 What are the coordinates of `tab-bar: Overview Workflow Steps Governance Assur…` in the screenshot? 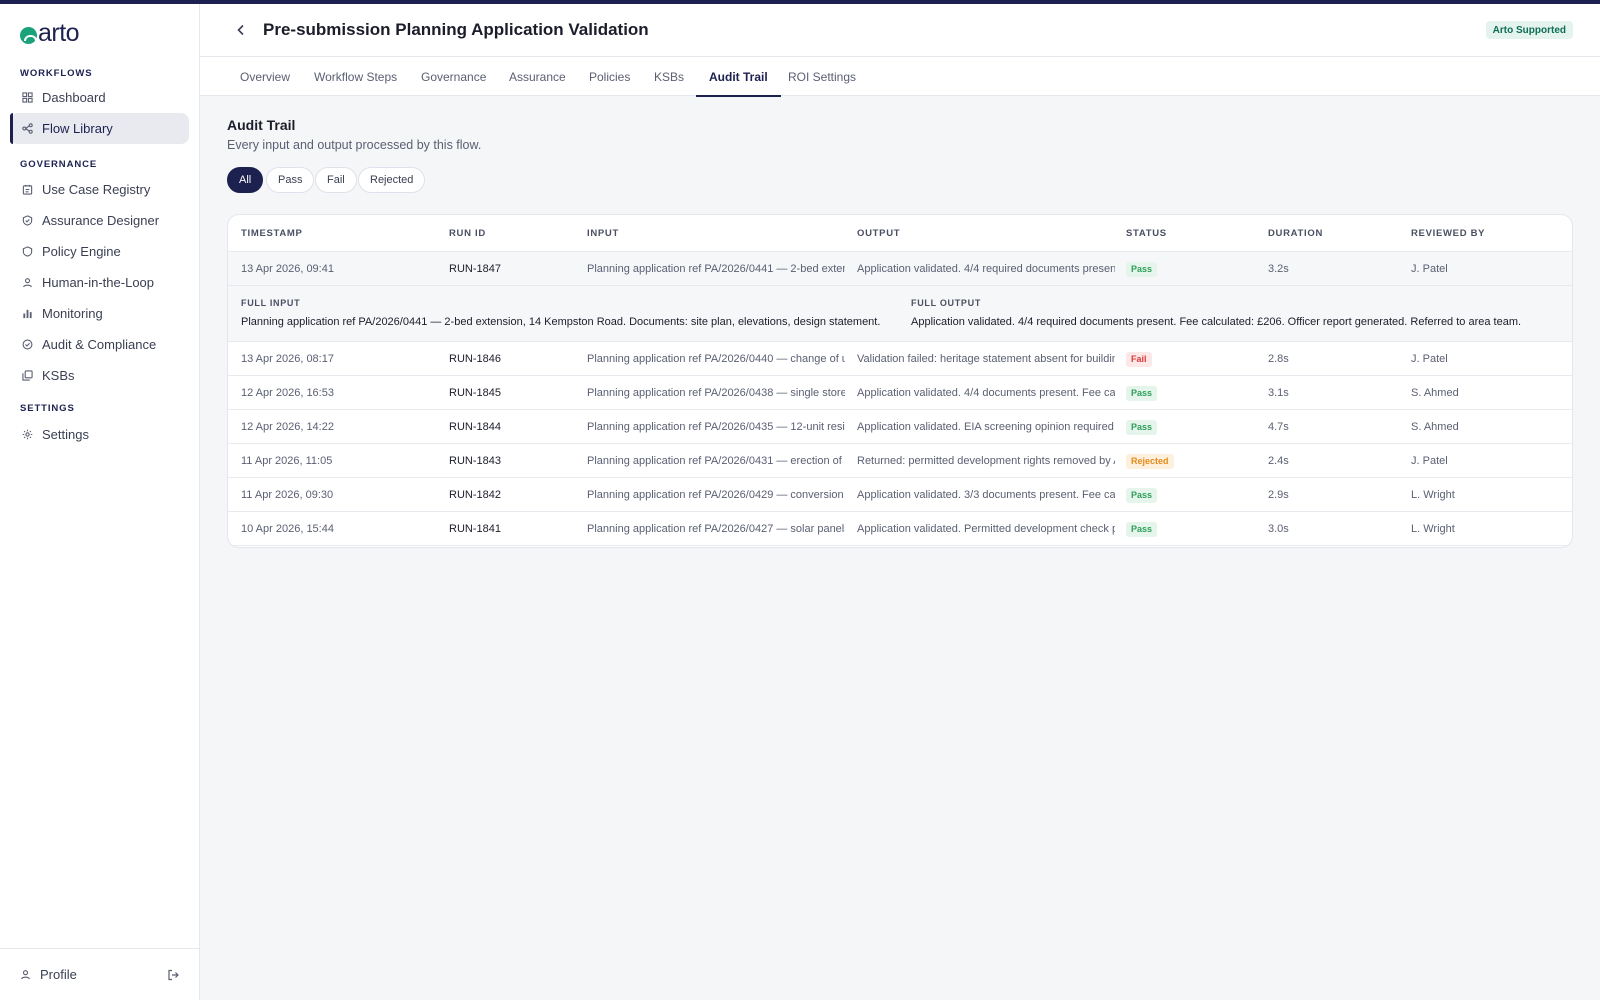 It's located at (900, 77).